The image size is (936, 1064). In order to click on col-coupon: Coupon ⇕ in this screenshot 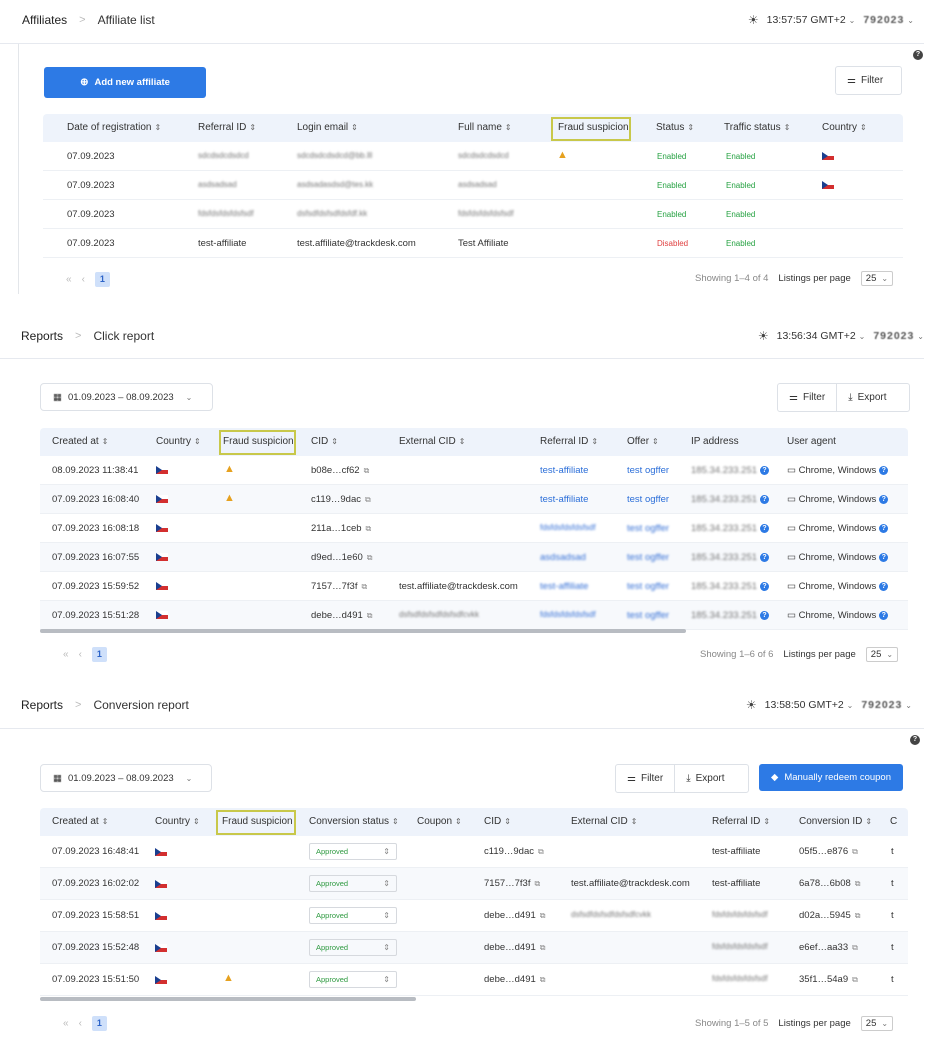, I will do `click(439, 822)`.